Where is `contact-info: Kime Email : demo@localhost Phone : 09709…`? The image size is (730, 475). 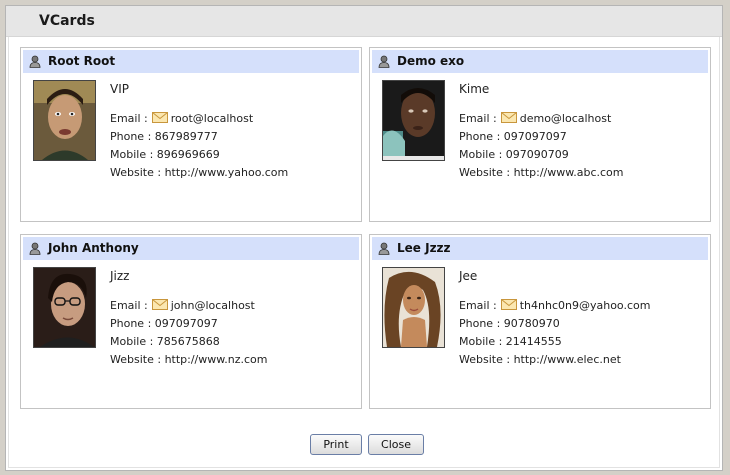 contact-info: Kime Email : demo@localhost Phone : 09709… is located at coordinates (581, 132).